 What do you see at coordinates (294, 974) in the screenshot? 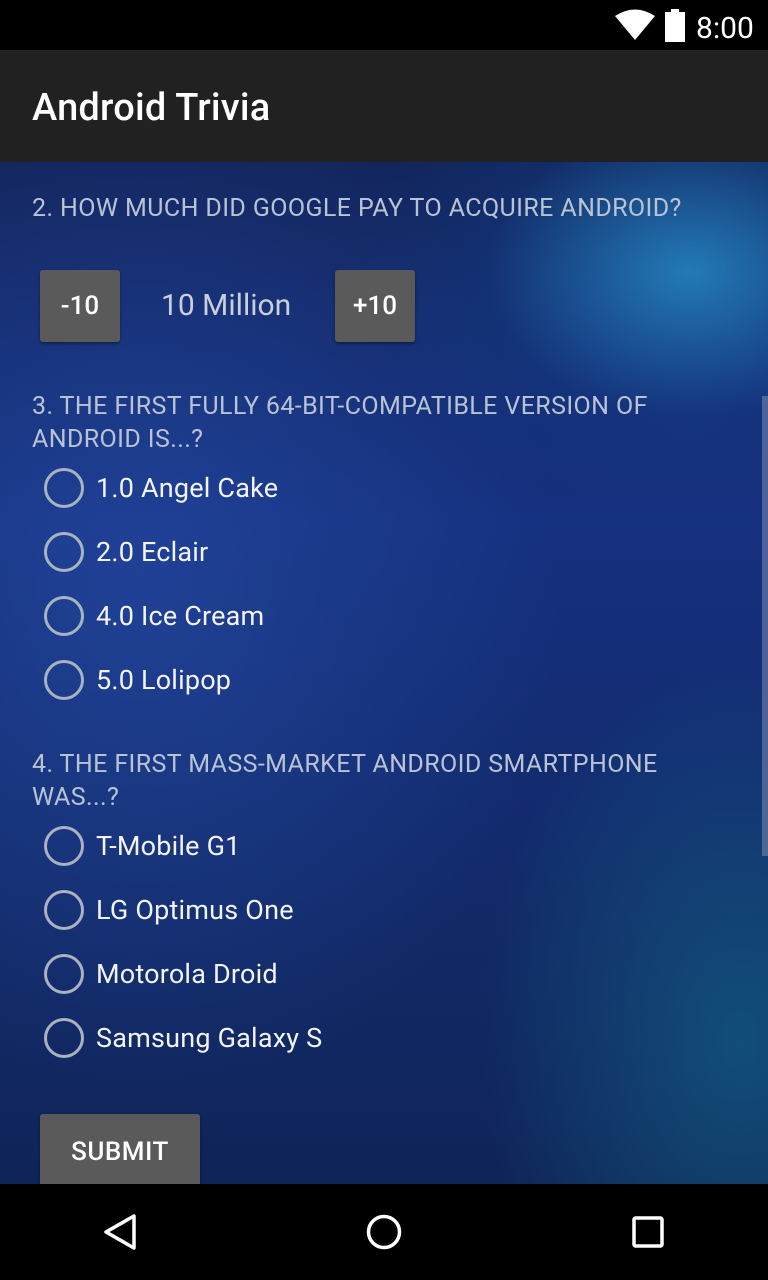
I see `question-4-option-3: Motorola Droid` at bounding box center [294, 974].